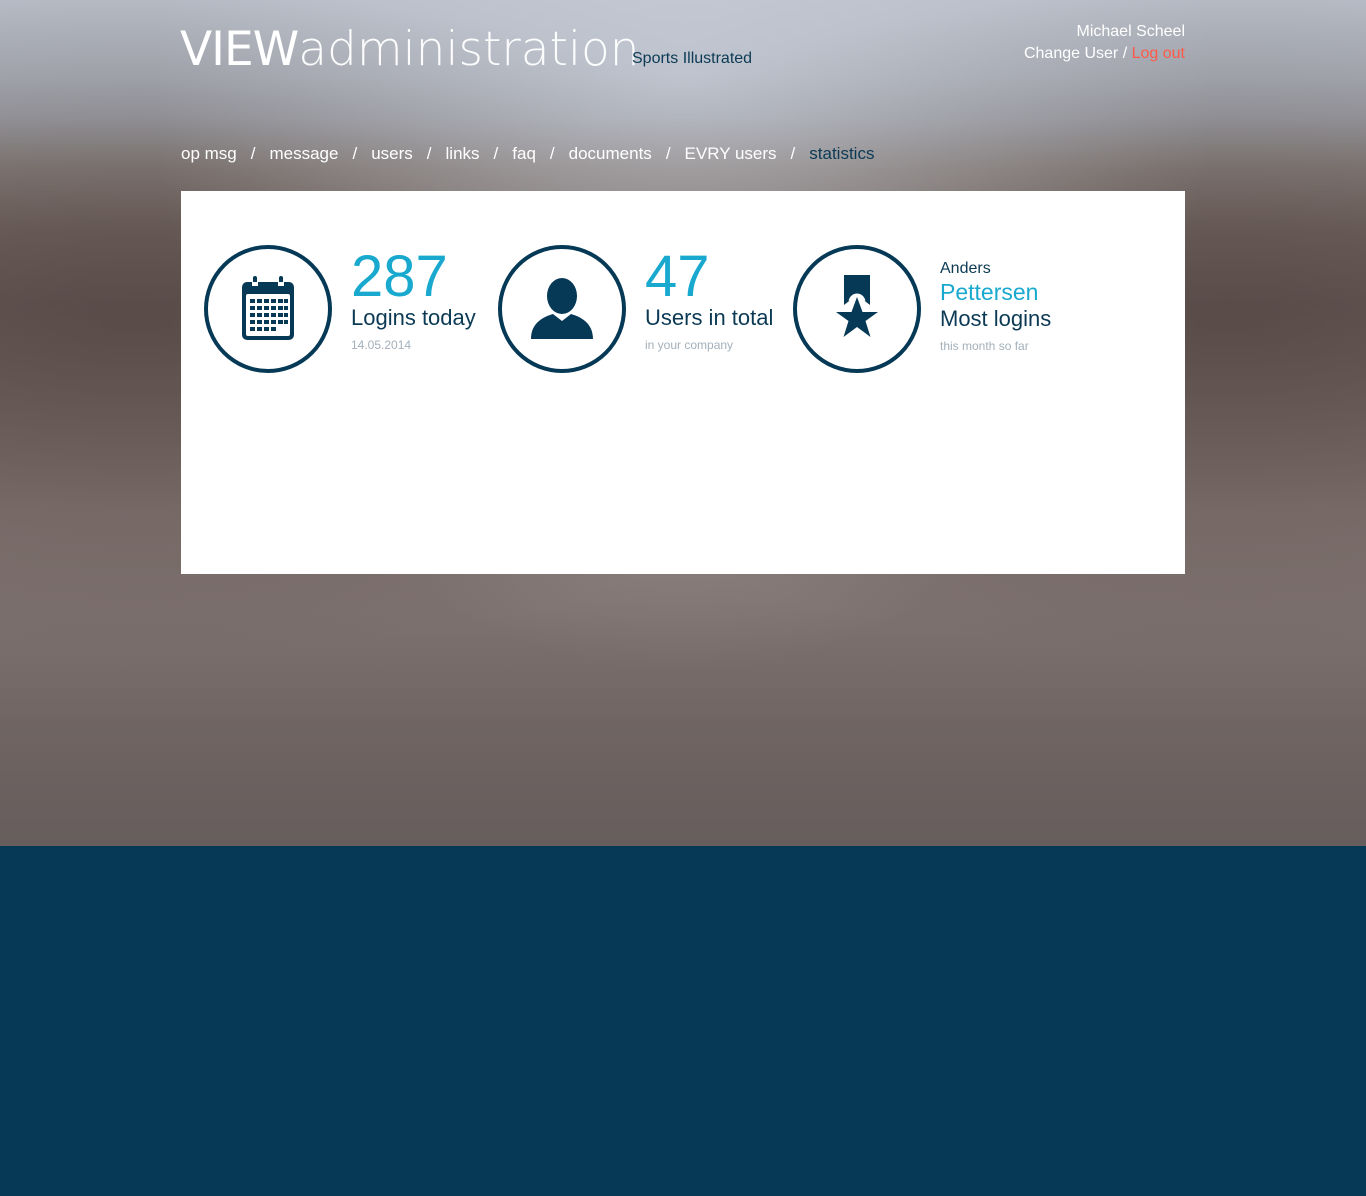 The height and width of the screenshot is (1196, 1366). Describe the element at coordinates (1071, 53) in the screenshot. I see `change-user-link: Change User` at that location.